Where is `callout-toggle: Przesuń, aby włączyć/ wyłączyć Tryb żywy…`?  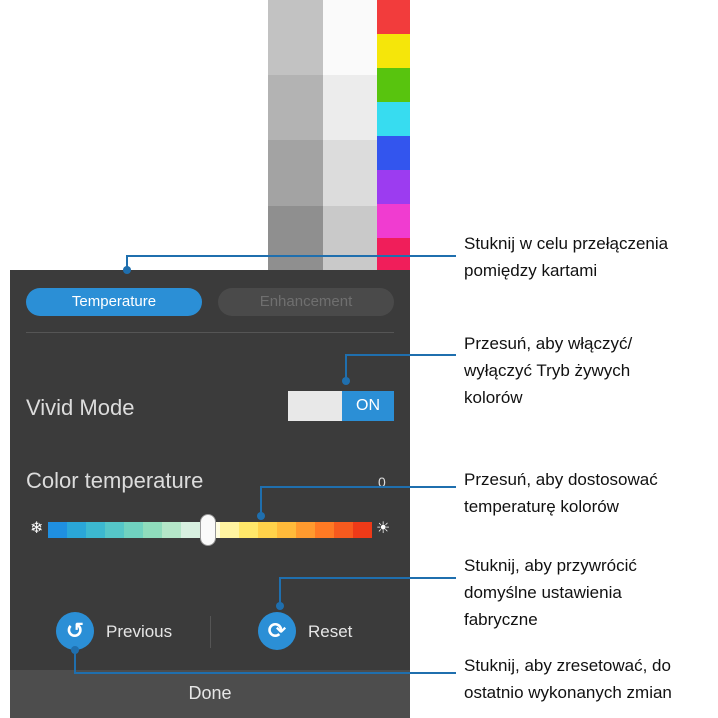 callout-toggle: Przesuń, aby włączyć/ wyłączyć Tryb żywy… is located at coordinates (548, 370).